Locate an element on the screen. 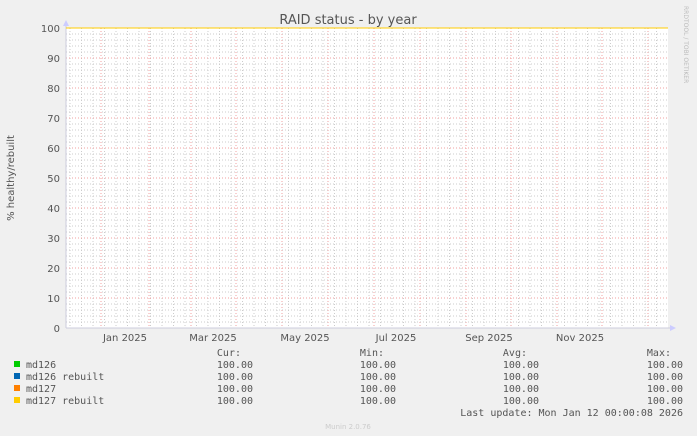 This screenshot has width=697, height=436. y-tick-label: 90 is located at coordinates (53, 59).